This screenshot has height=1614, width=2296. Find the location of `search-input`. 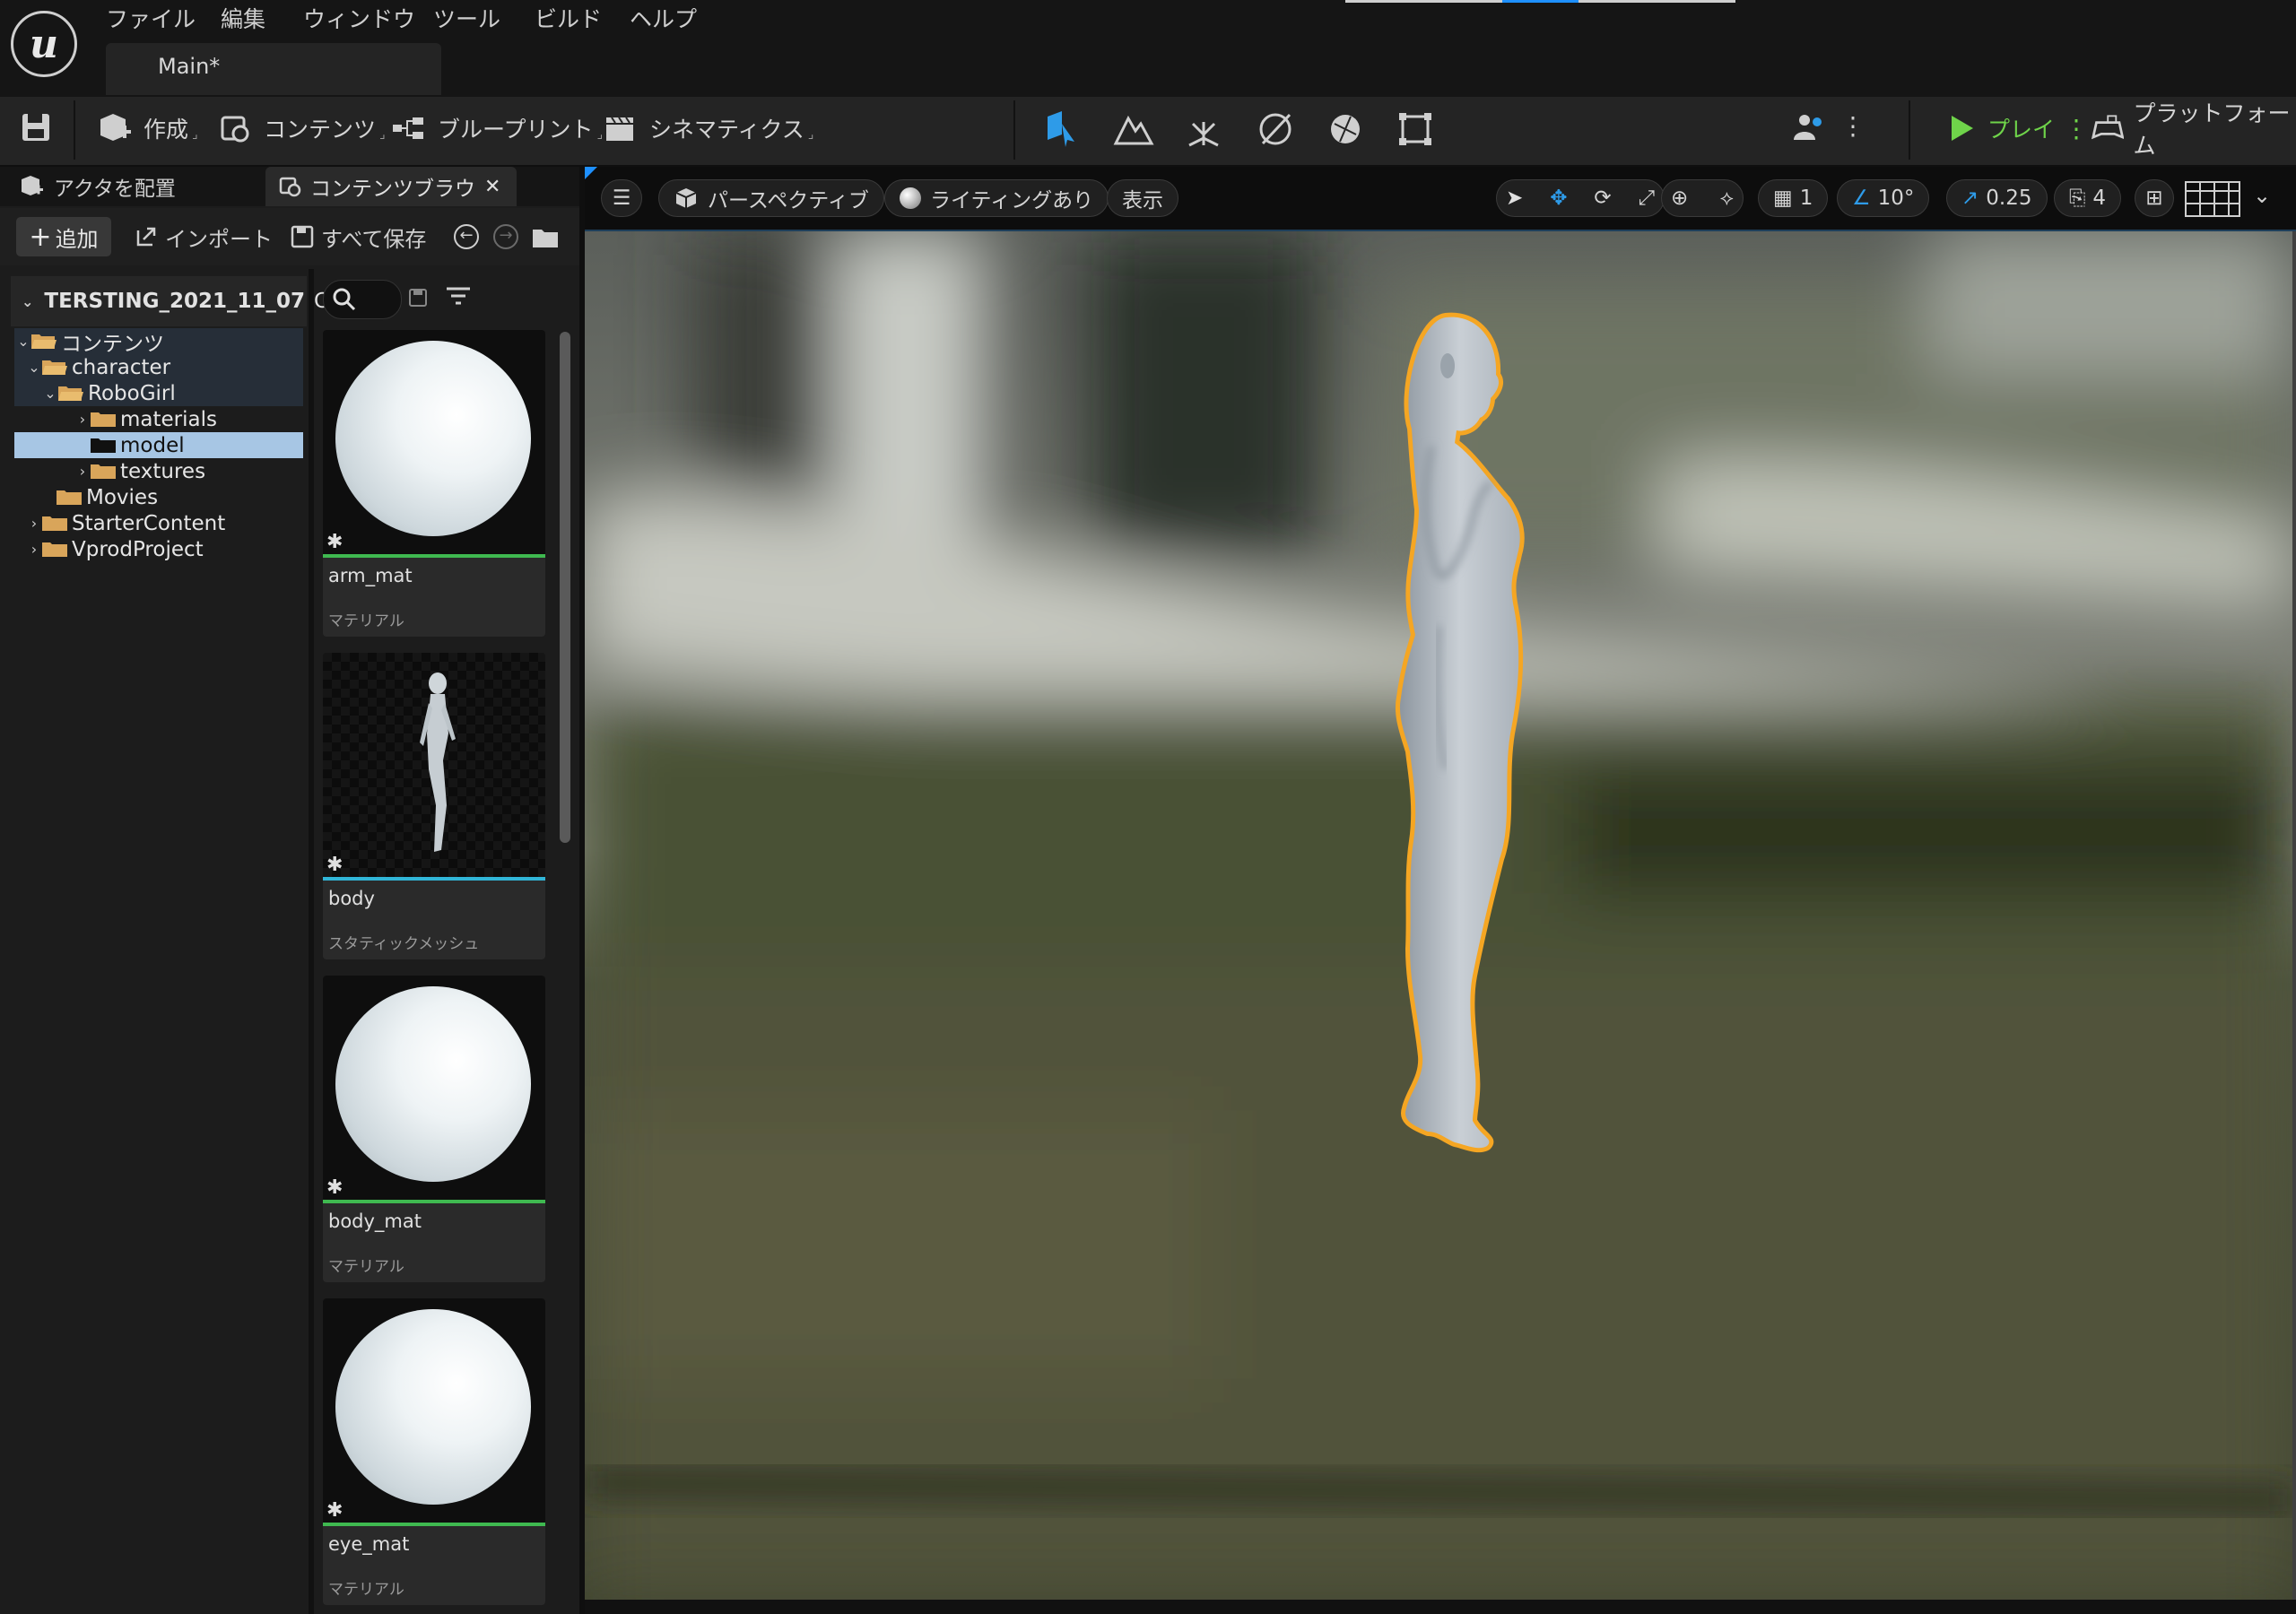

search-input is located at coordinates (362, 299).